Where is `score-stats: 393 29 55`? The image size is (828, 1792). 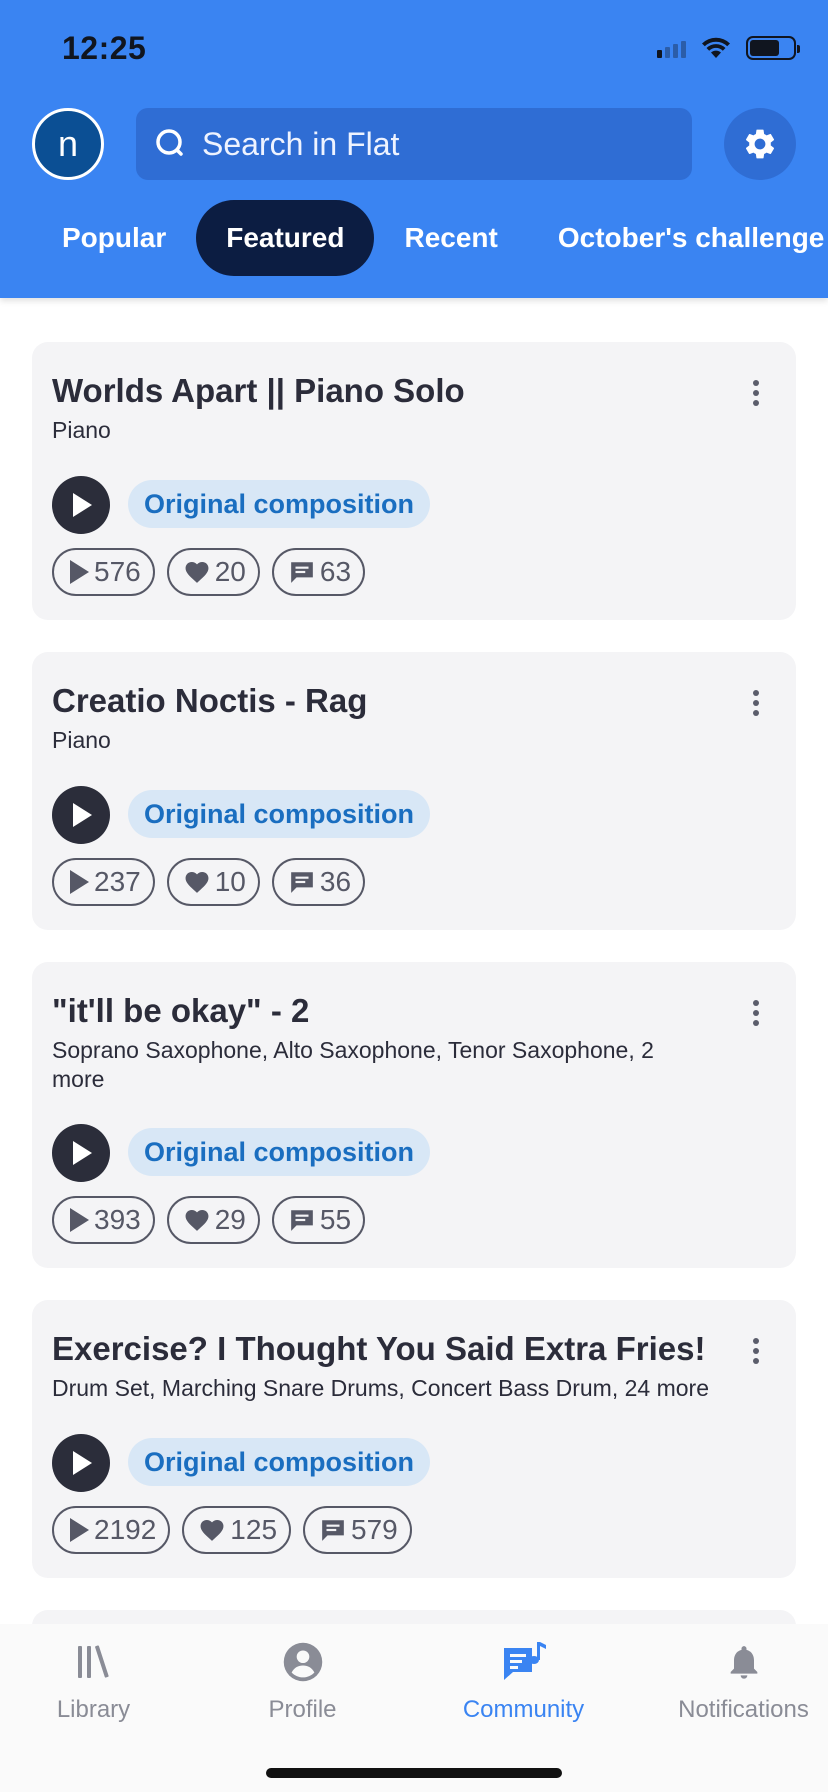
score-stats: 393 29 55 is located at coordinates (209, 1220).